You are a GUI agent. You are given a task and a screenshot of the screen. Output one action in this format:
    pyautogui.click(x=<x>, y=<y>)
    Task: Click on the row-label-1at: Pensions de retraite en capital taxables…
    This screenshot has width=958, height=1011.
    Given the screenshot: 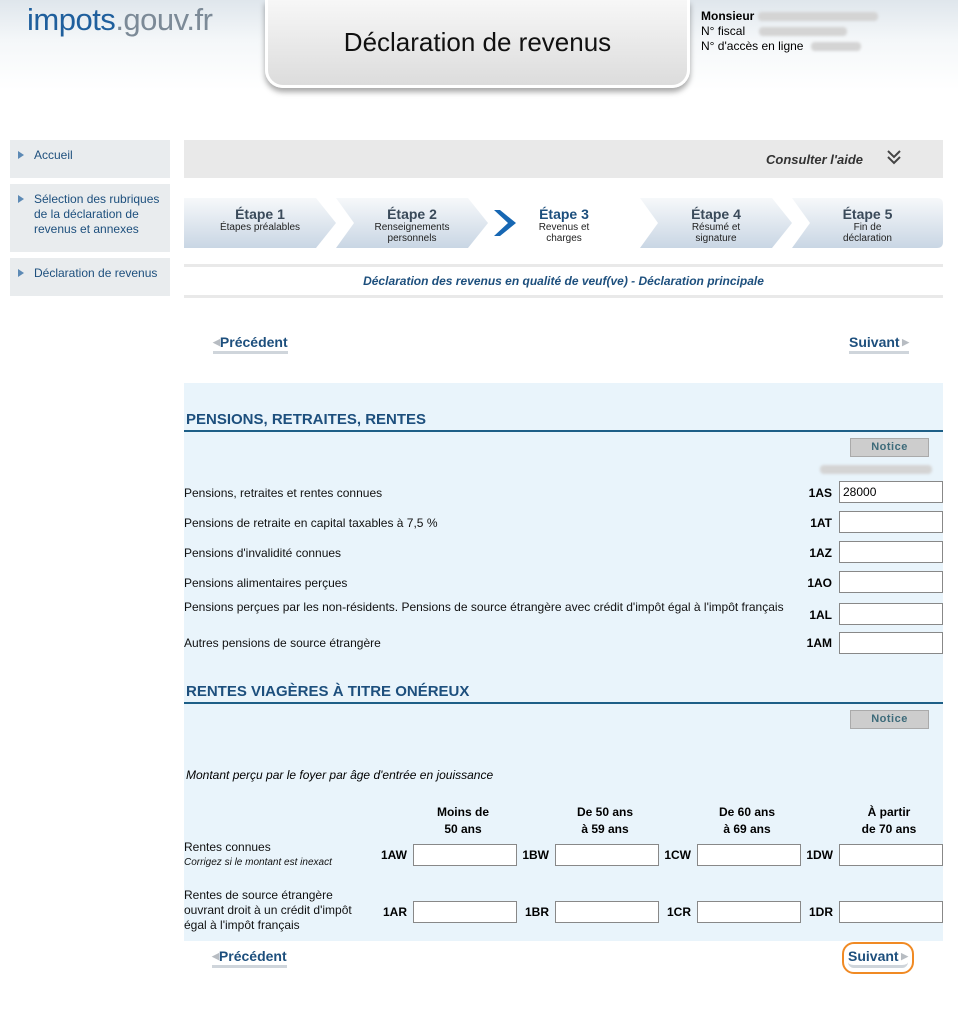 What is the action you would take?
    pyautogui.click(x=311, y=523)
    